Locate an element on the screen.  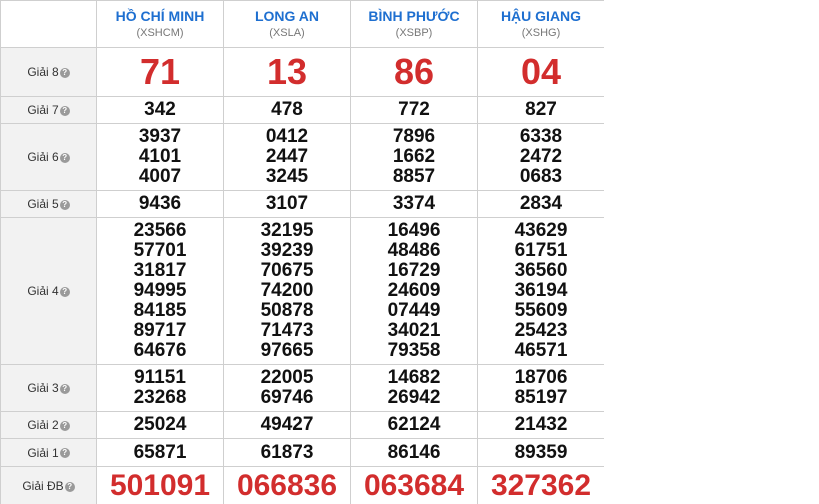
prize-row-g8: Giải 8? 71 13 86 04 is located at coordinates (302, 72).